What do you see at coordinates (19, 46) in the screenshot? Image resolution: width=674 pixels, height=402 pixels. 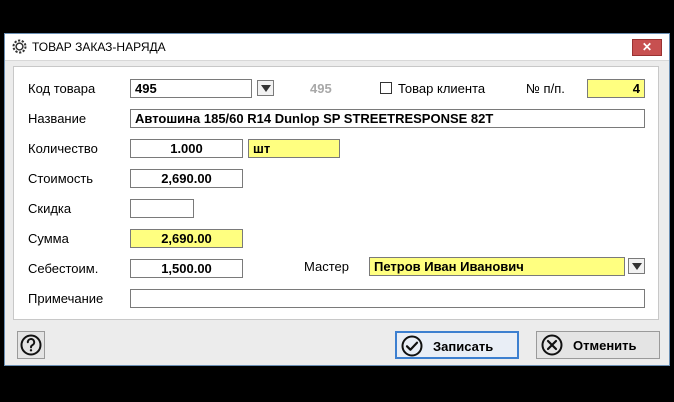 I see `gear-icon` at bounding box center [19, 46].